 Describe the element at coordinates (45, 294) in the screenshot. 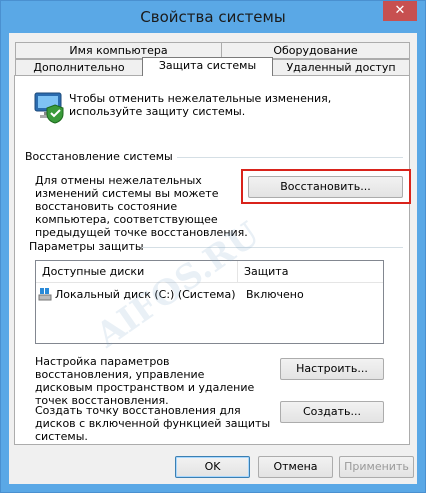

I see `drive-icon` at that location.